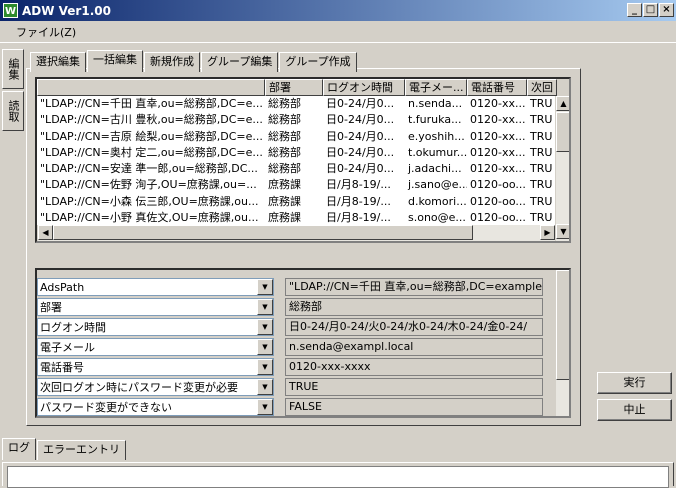 The width and height of the screenshot is (676, 488). What do you see at coordinates (563, 132) in the screenshot?
I see `scroll-thumb` at bounding box center [563, 132].